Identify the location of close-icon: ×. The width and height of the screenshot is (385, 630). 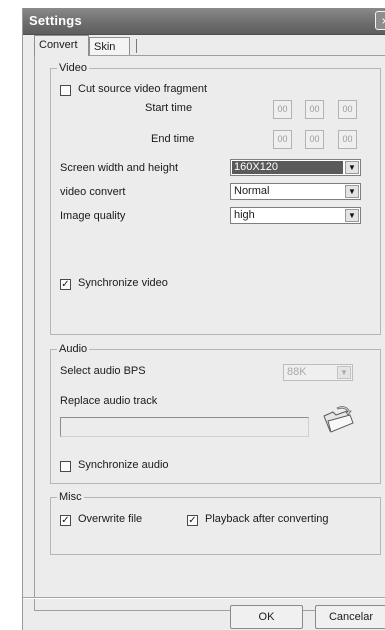
(380, 20).